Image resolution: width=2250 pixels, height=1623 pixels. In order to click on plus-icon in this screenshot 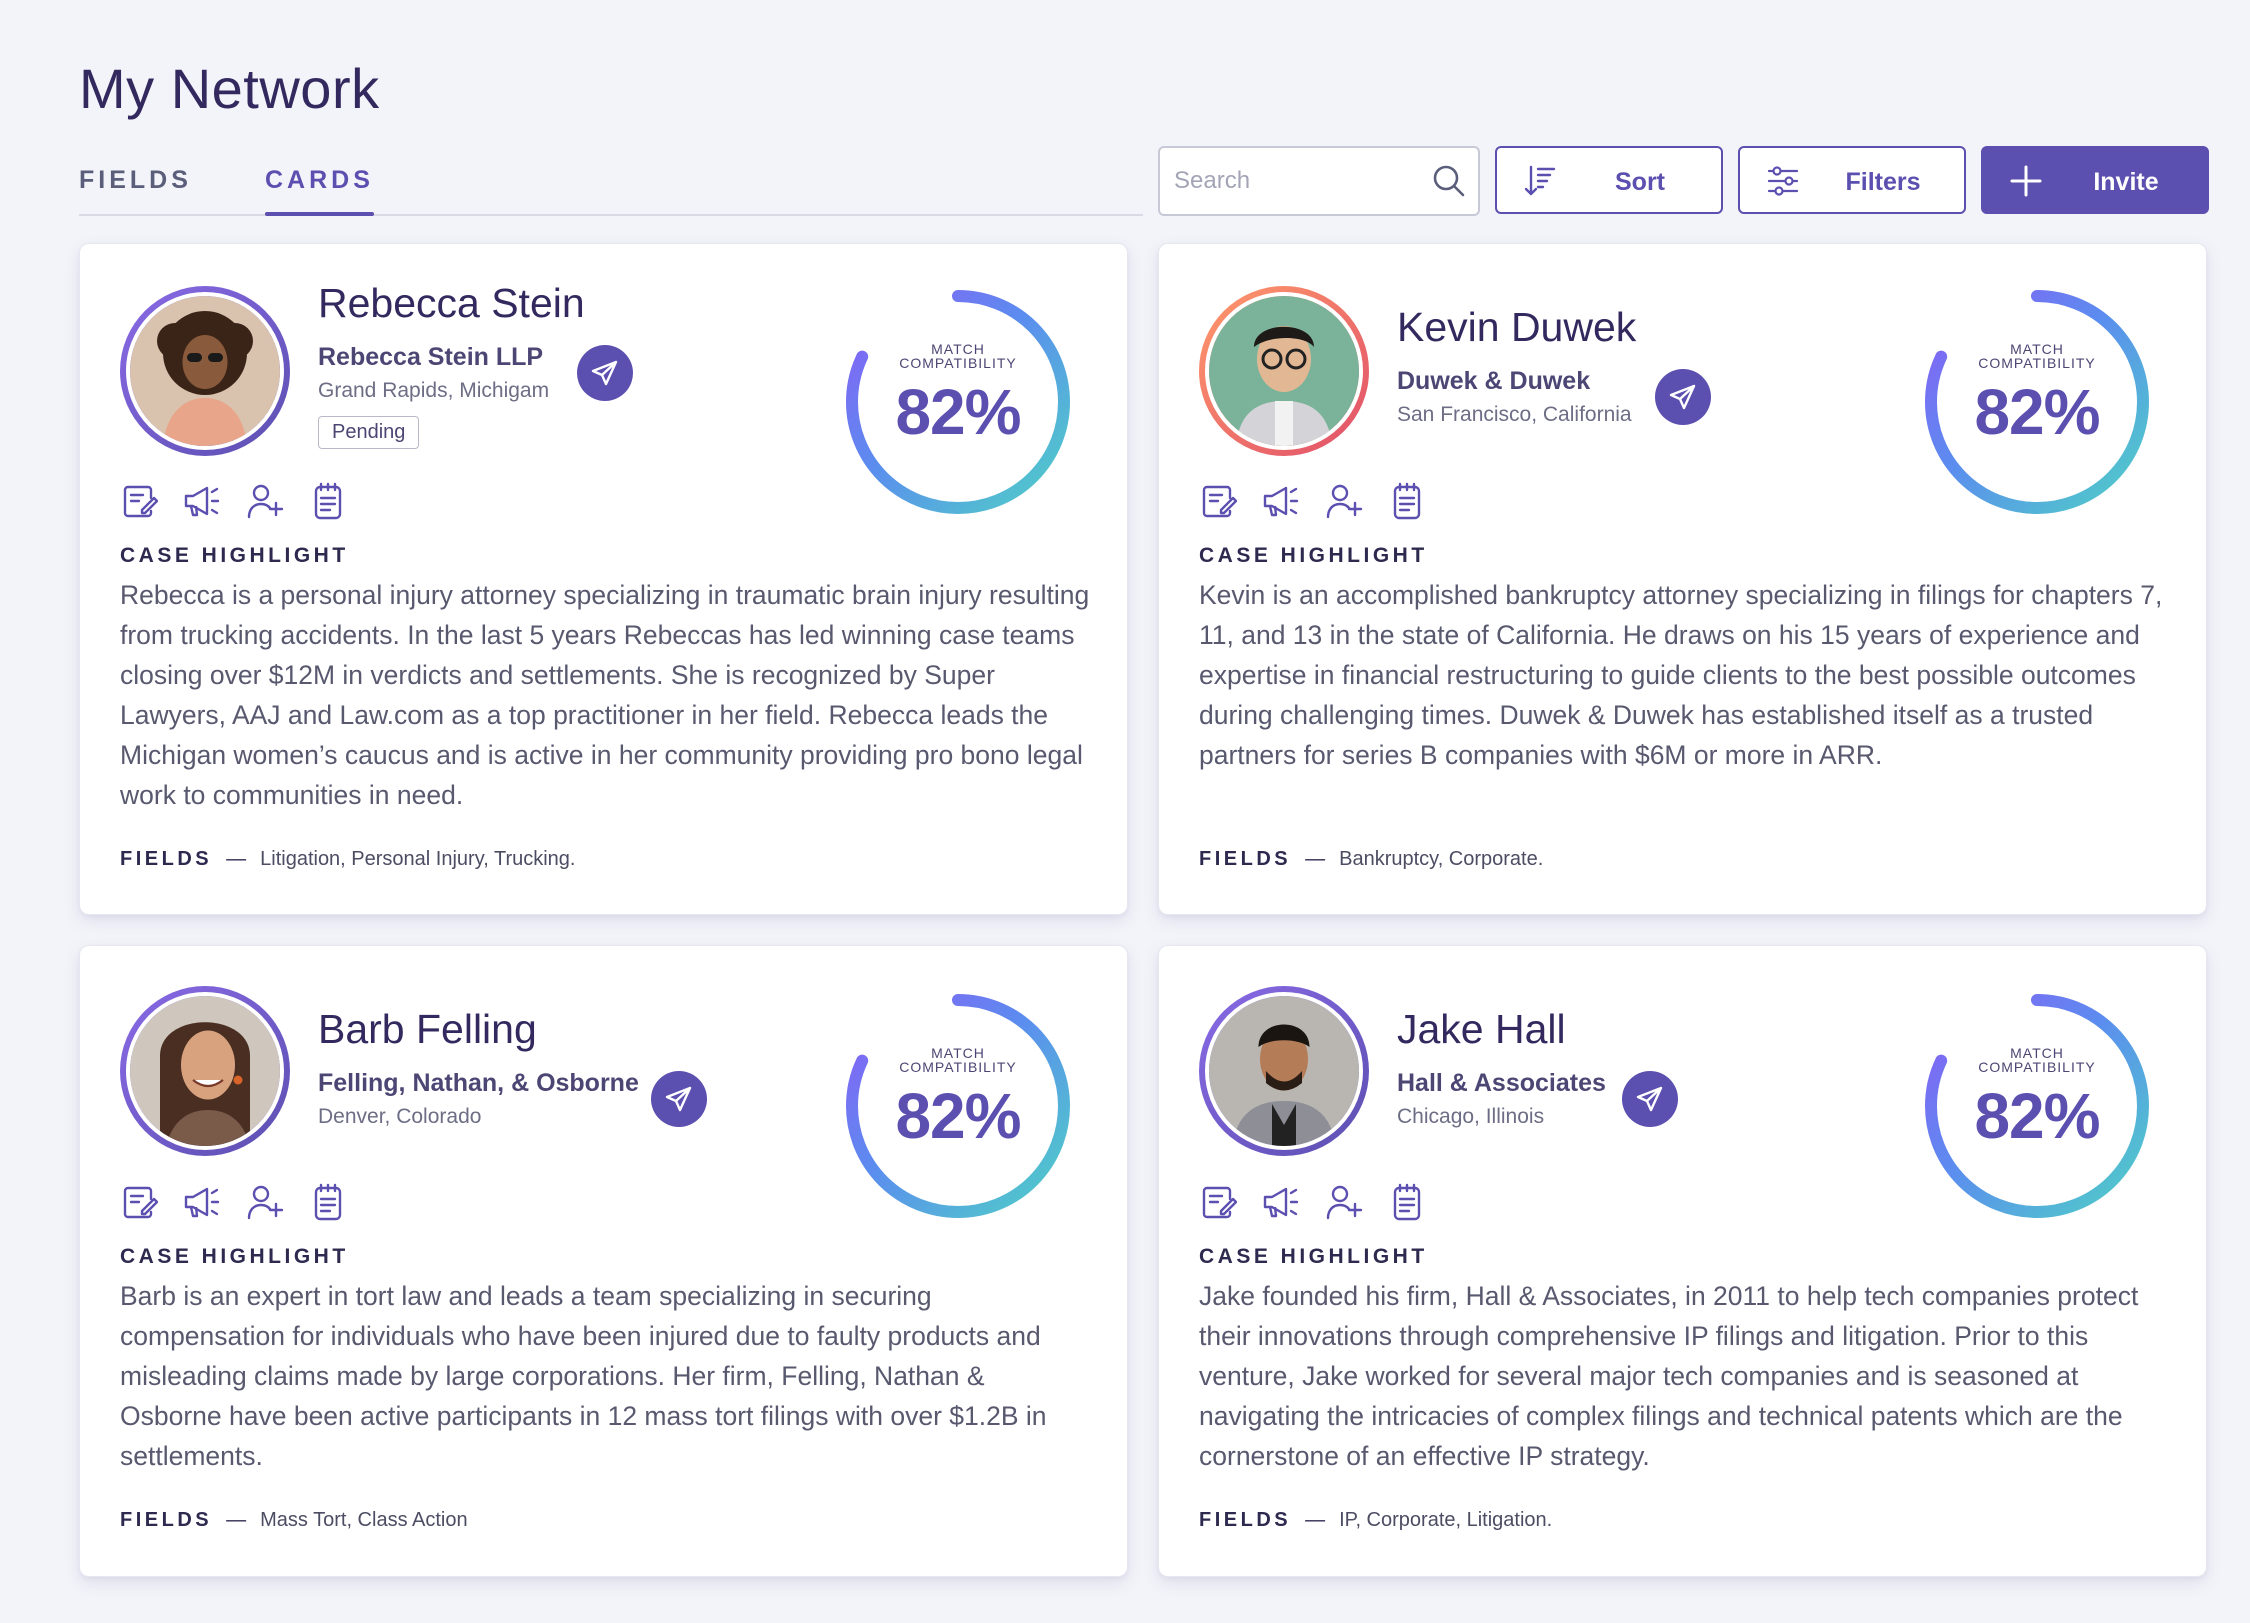, I will do `click(2026, 181)`.